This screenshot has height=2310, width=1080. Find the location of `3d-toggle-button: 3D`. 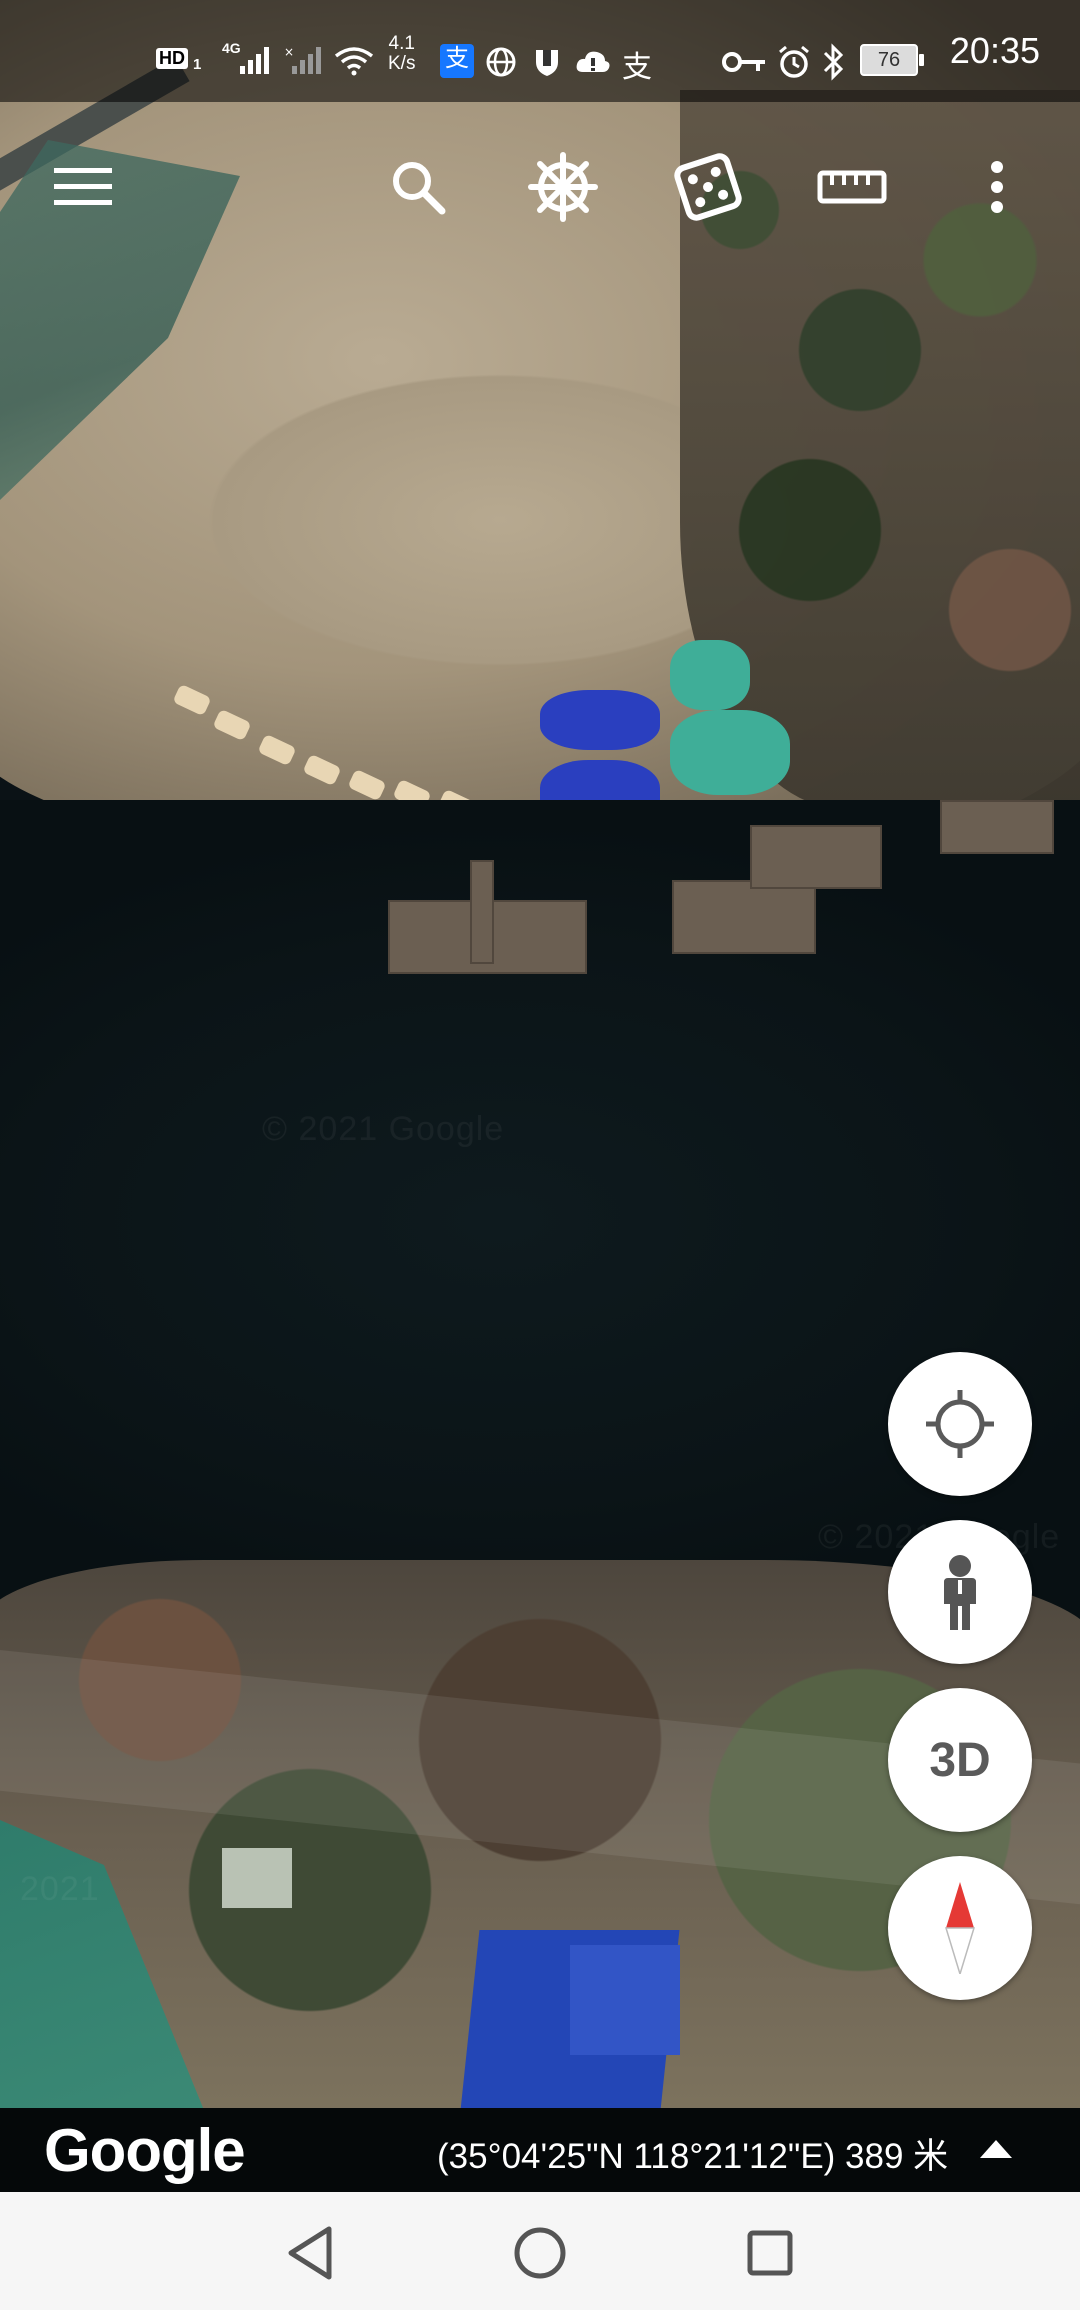

3d-toggle-button: 3D is located at coordinates (960, 1760).